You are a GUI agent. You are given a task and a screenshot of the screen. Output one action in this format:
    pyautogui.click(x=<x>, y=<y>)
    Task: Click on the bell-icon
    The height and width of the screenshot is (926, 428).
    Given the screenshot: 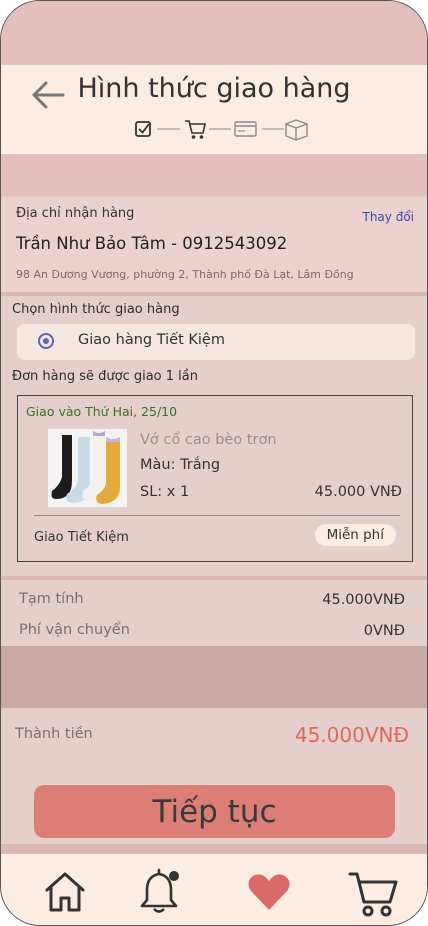 What is the action you would take?
    pyautogui.click(x=159, y=890)
    